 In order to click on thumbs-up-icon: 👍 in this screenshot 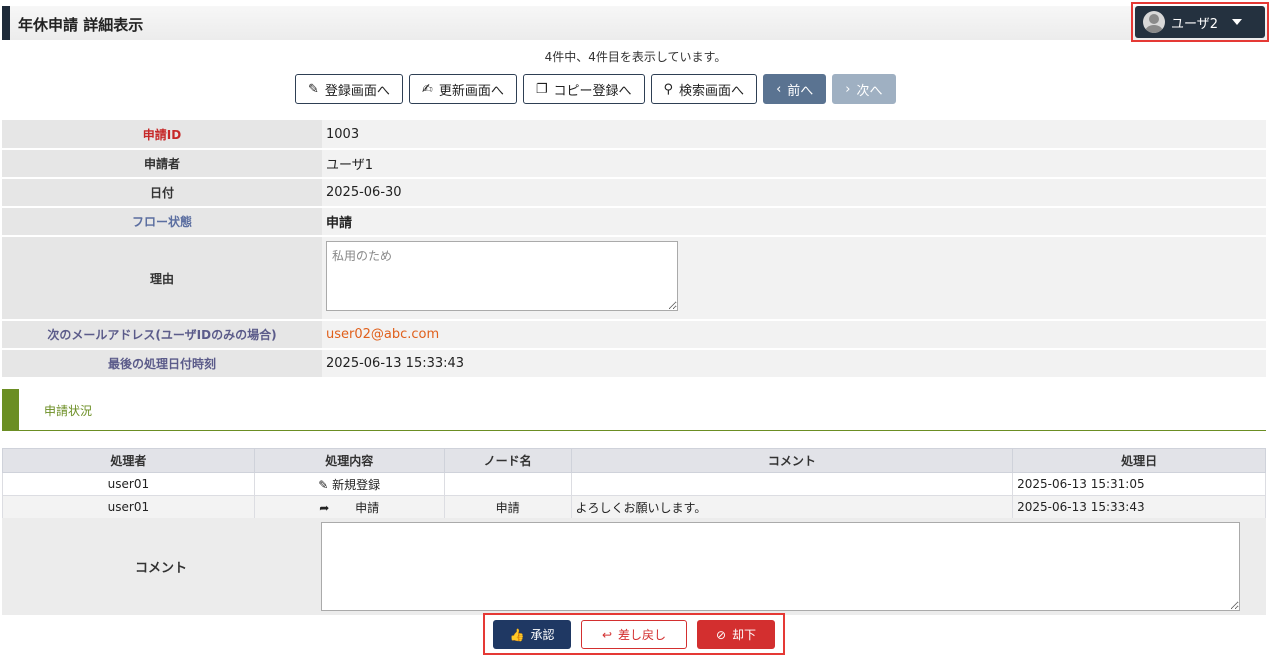, I will do `click(517, 634)`.